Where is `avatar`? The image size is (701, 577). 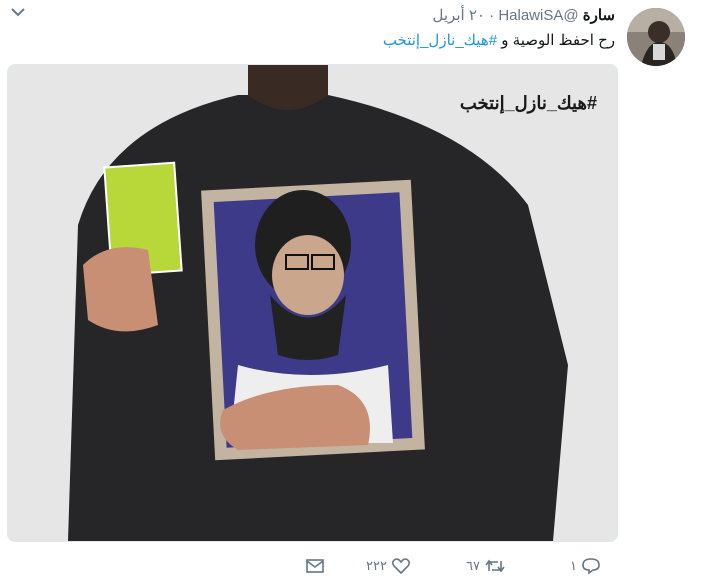 avatar is located at coordinates (656, 37).